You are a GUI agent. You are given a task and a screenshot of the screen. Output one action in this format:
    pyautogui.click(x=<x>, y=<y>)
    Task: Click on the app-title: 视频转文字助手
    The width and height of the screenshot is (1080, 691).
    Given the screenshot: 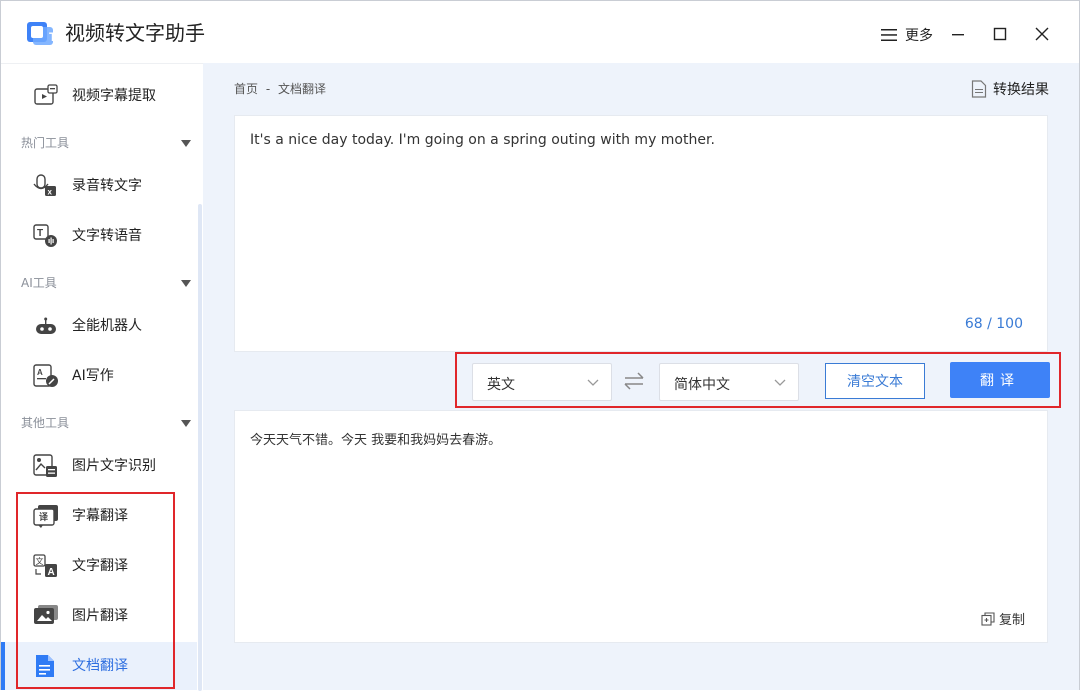 What is the action you would take?
    pyautogui.click(x=135, y=33)
    